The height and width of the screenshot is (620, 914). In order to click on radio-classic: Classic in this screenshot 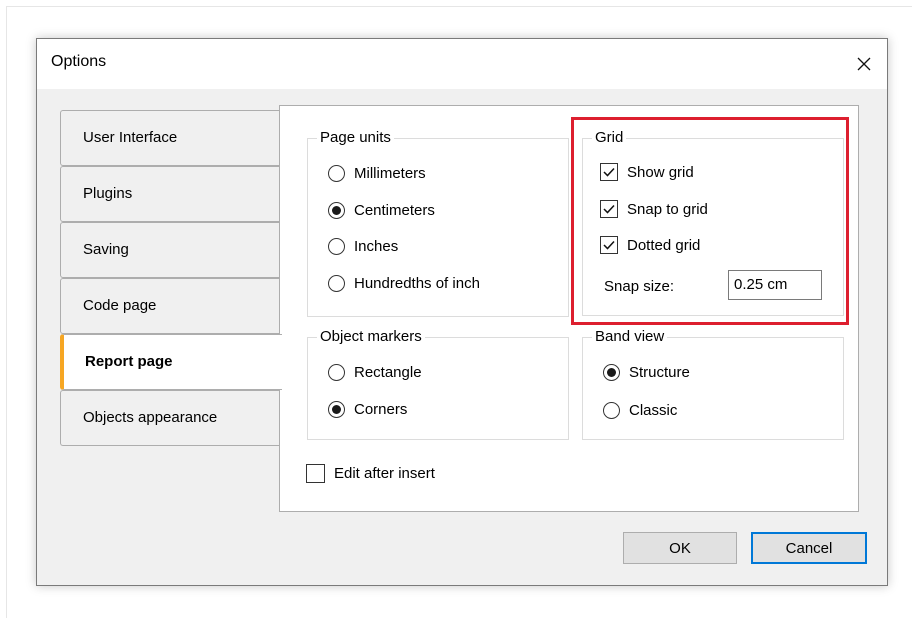, I will do `click(640, 410)`.